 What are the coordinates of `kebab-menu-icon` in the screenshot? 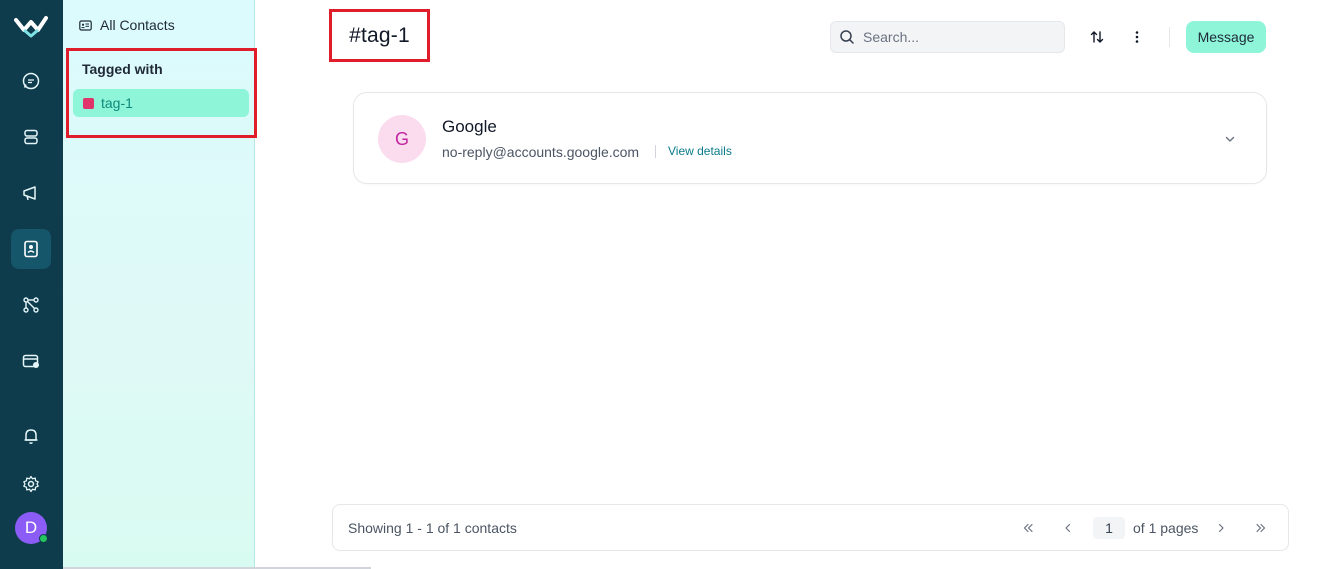 It's located at (1137, 37).